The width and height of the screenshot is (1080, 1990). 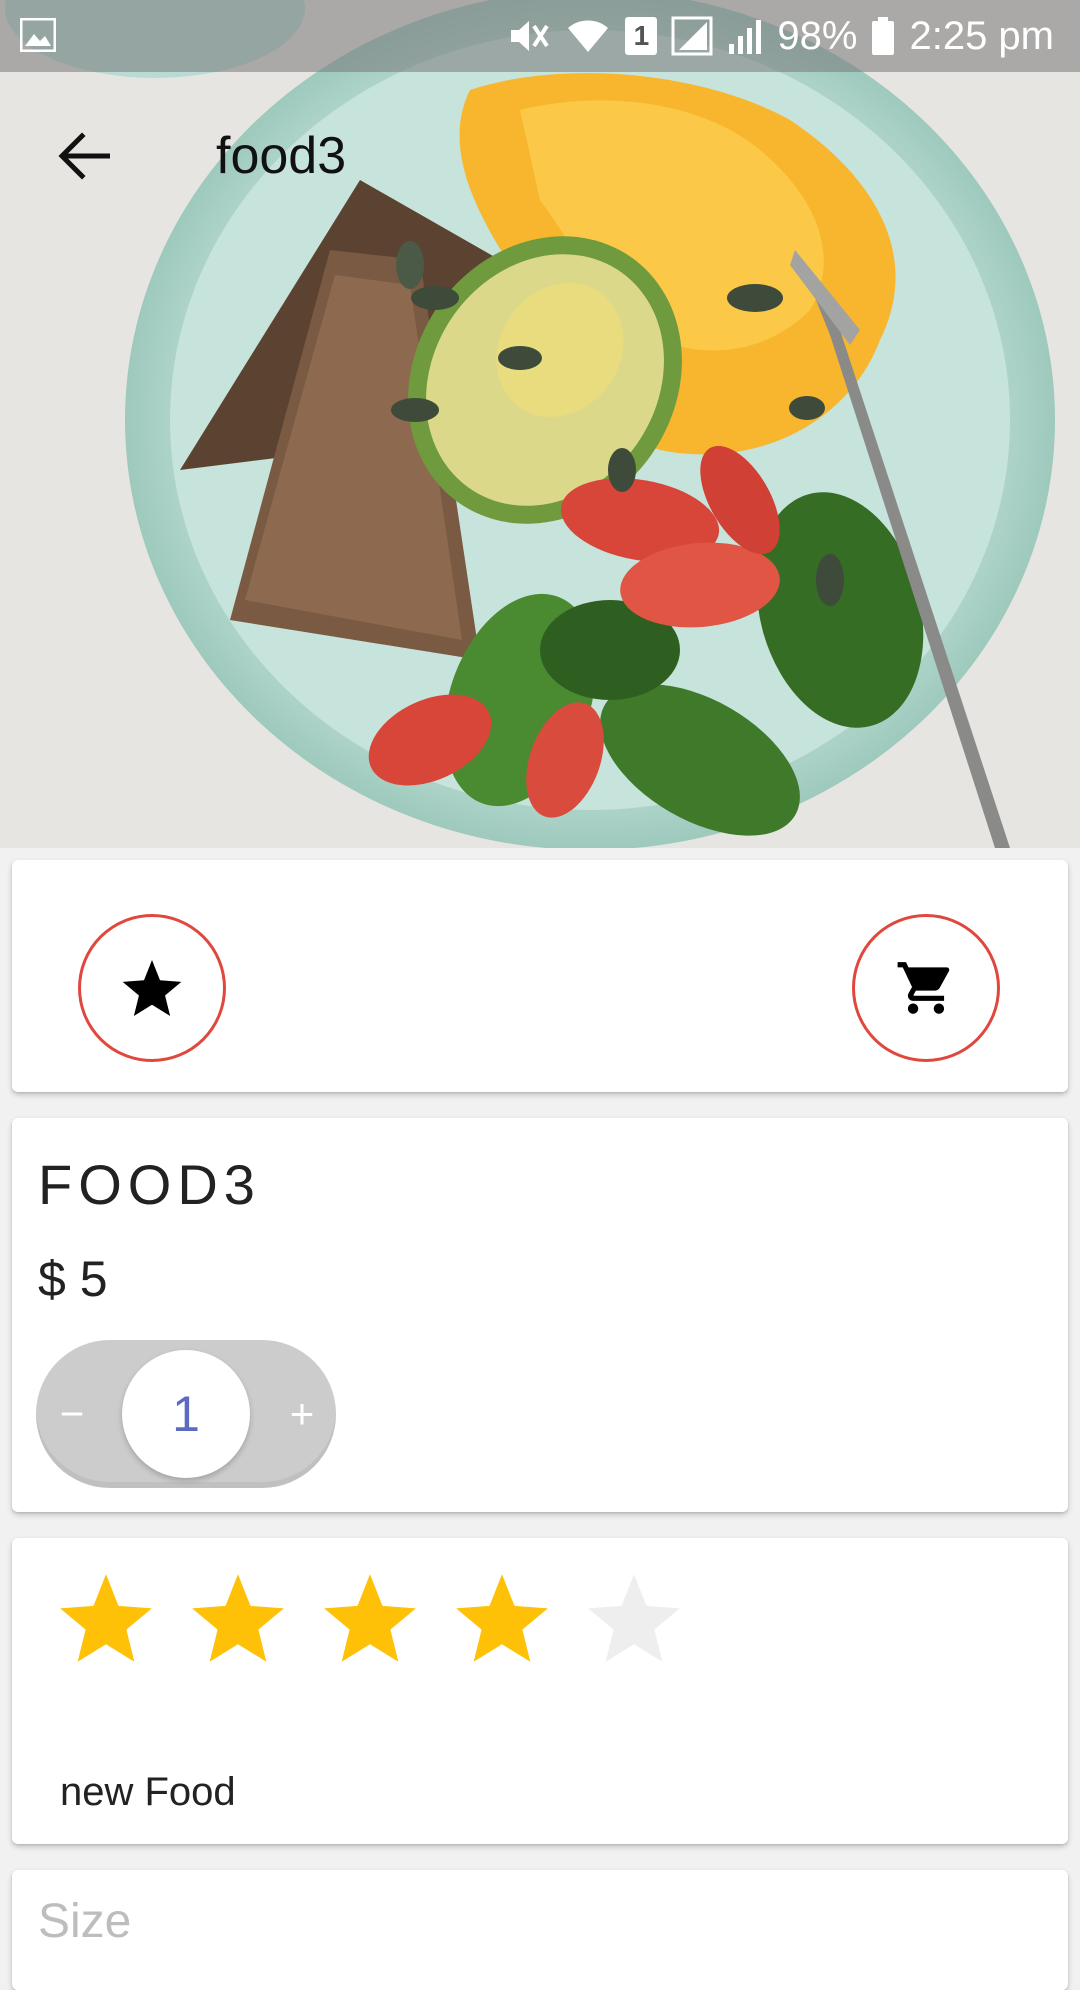 What do you see at coordinates (641, 36) in the screenshot?
I see `sim-badge: 1` at bounding box center [641, 36].